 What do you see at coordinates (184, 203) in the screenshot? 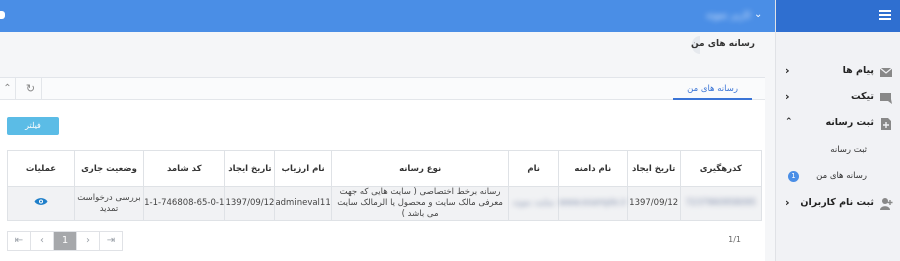
I see `shamed-code-cell: 1-1-746808-65-0-1` at bounding box center [184, 203].